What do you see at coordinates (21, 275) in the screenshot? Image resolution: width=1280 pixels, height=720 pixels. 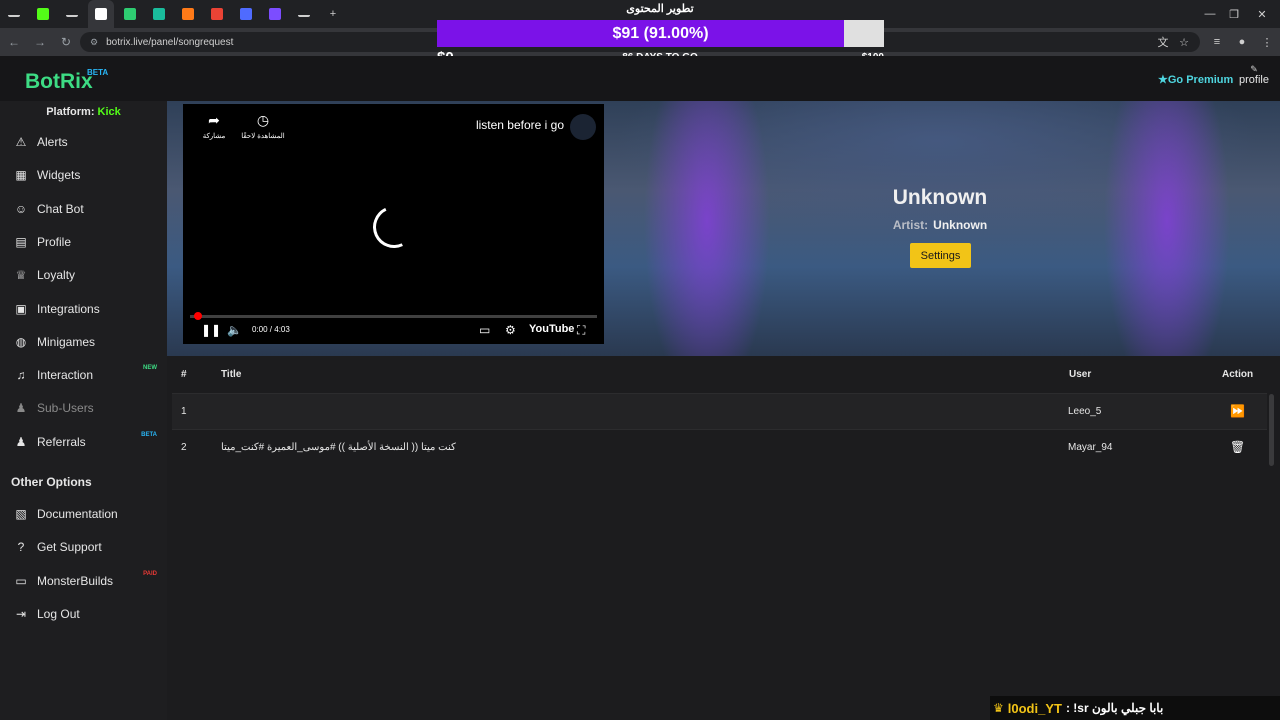 I see `trophy-icon: ♕` at bounding box center [21, 275].